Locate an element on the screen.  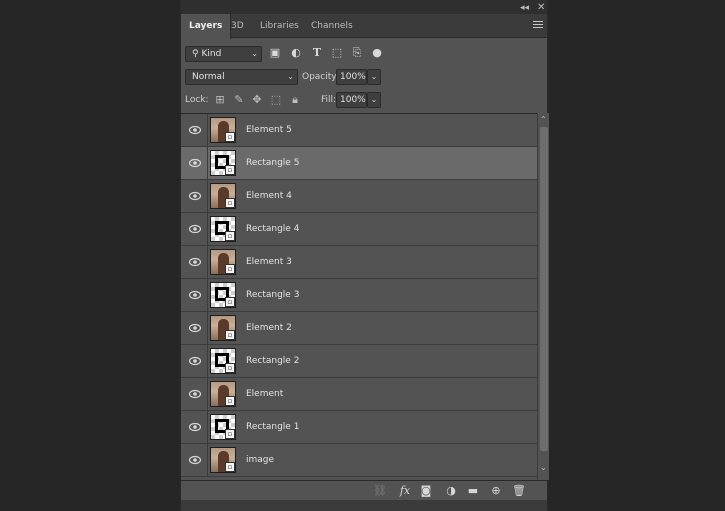
layer-name: Element is located at coordinates (264, 394).